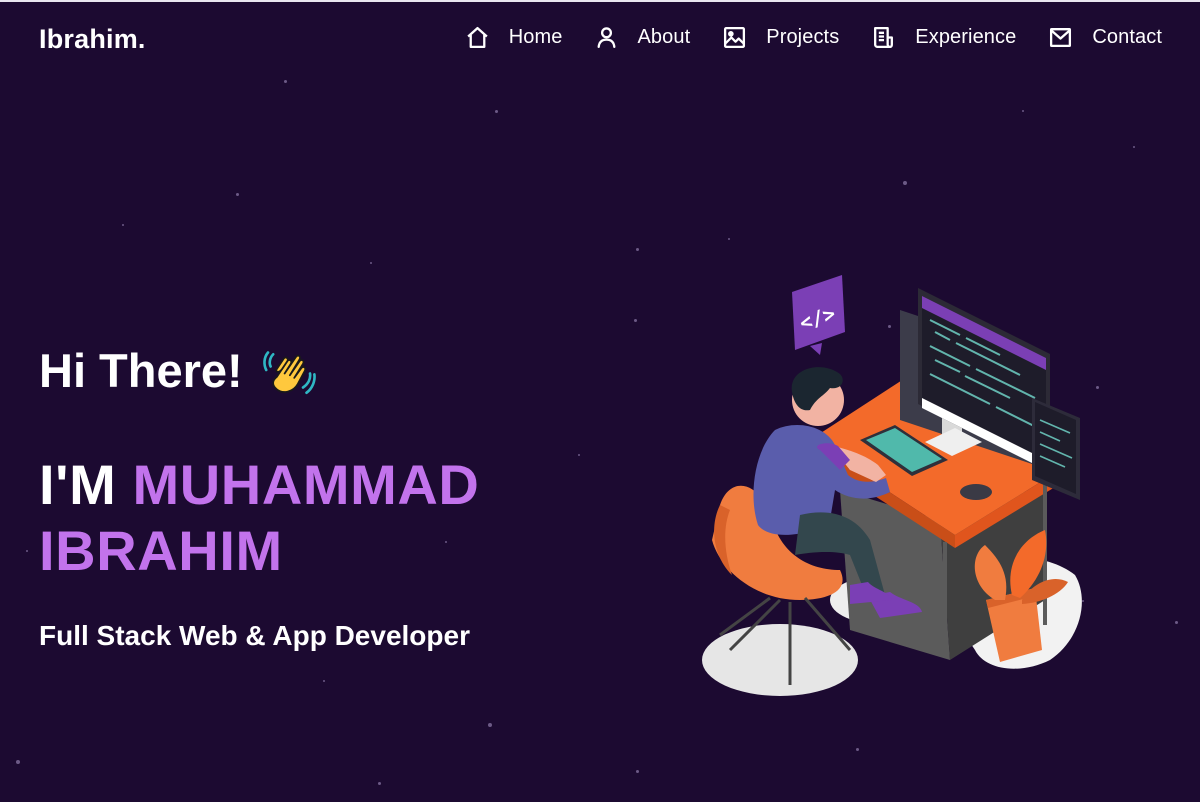 Image resolution: width=1200 pixels, height=802 pixels. What do you see at coordinates (319, 518) in the screenshot?
I see `hero-name: I'M MUHAMMAD IBRAHIM` at bounding box center [319, 518].